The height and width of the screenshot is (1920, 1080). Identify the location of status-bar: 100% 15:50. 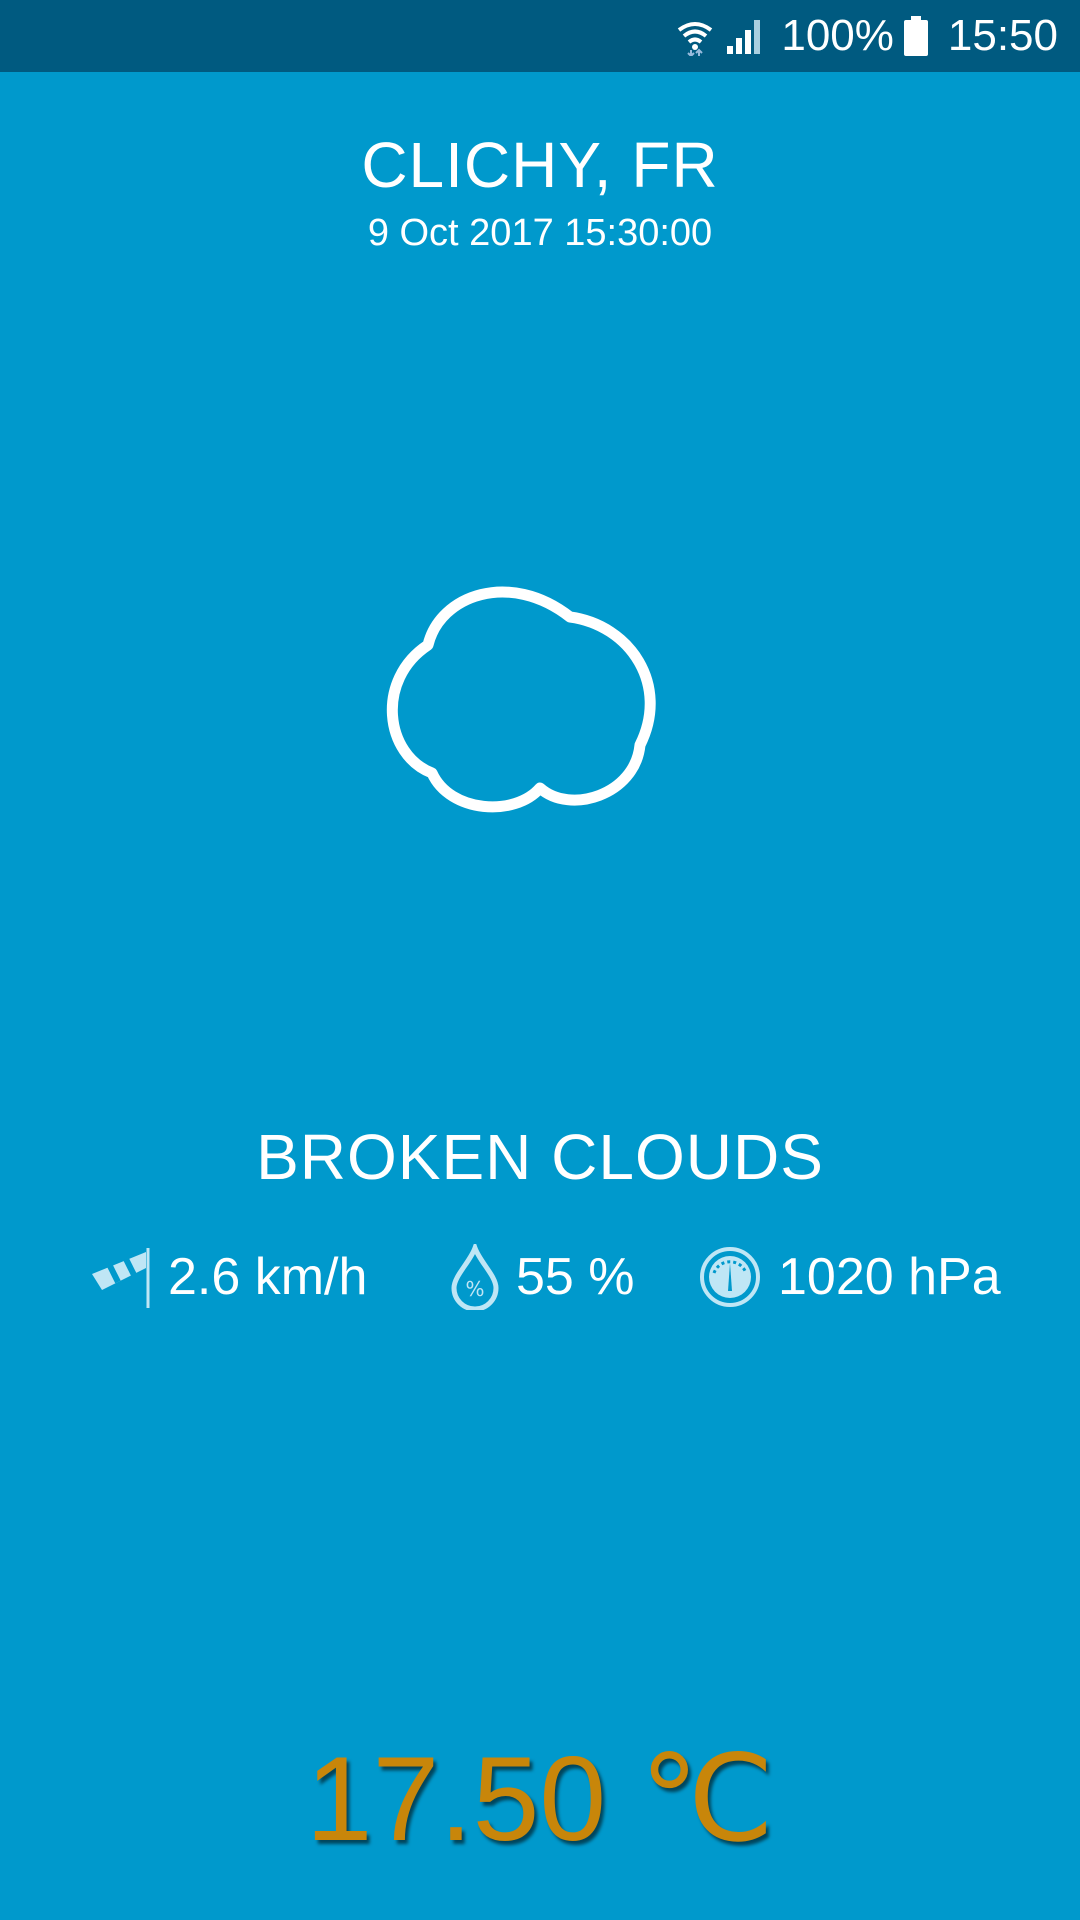
(540, 36).